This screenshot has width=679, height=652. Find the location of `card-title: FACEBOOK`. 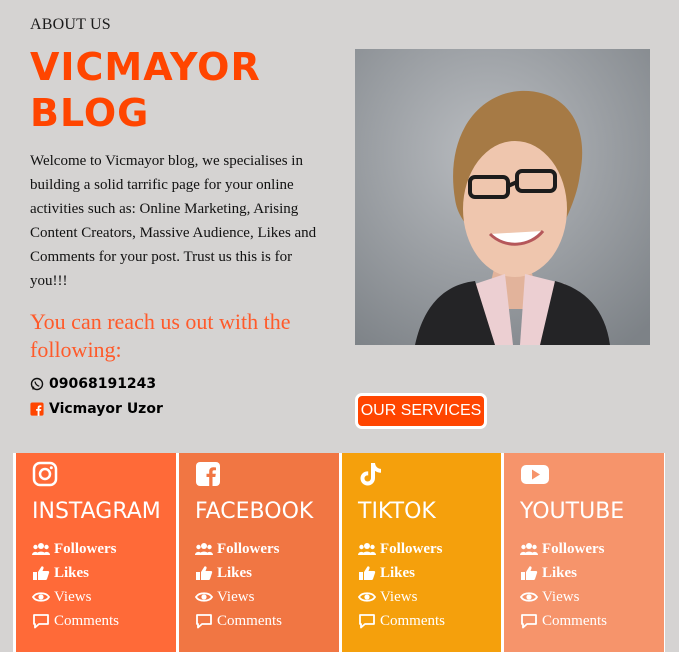

card-title: FACEBOOK is located at coordinates (254, 511).